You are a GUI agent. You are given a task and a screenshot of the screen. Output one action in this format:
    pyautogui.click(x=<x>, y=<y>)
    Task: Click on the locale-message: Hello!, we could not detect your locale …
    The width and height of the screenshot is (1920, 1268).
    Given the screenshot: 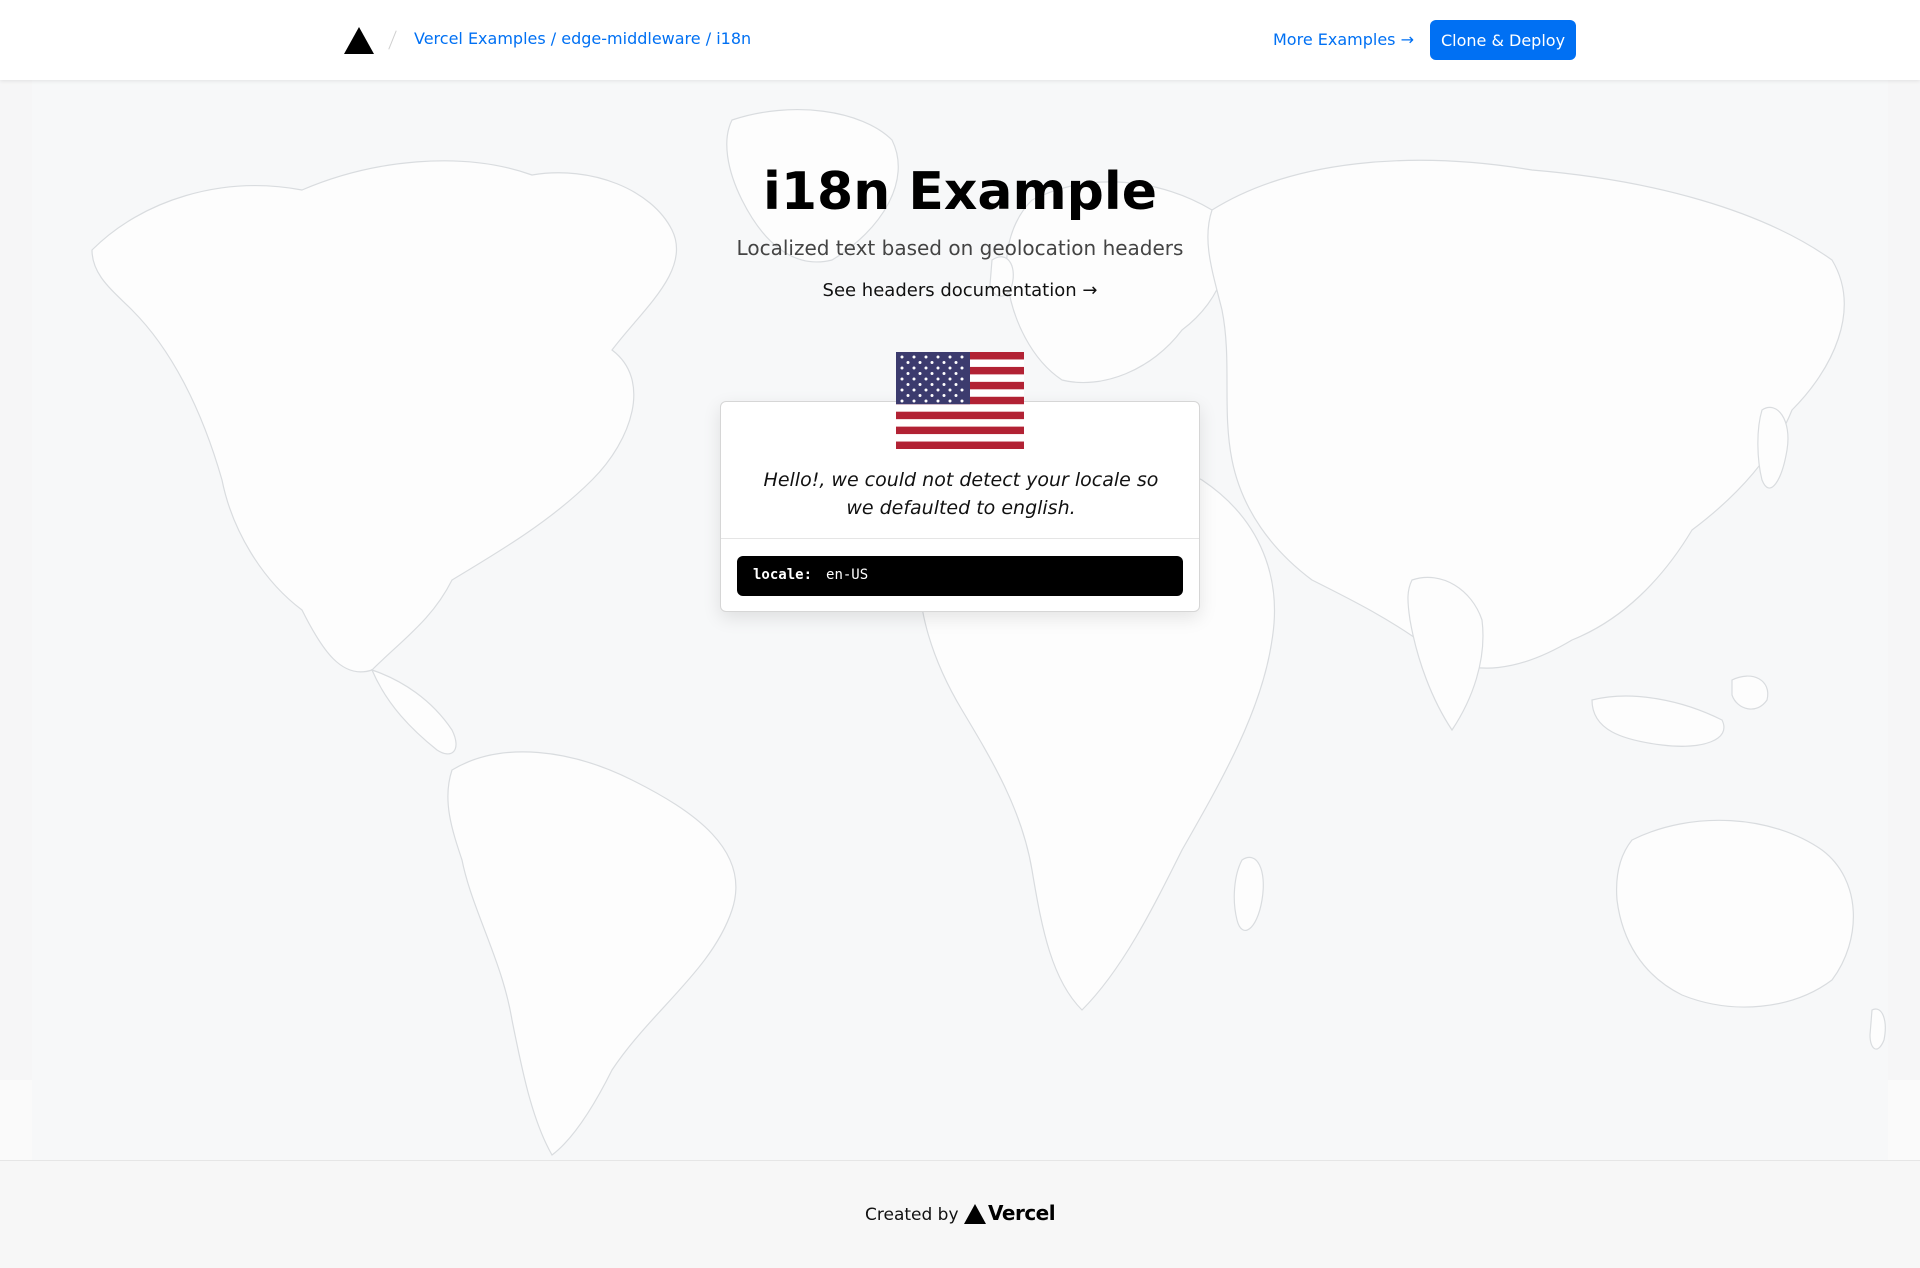 What is the action you would take?
    pyautogui.click(x=961, y=494)
    